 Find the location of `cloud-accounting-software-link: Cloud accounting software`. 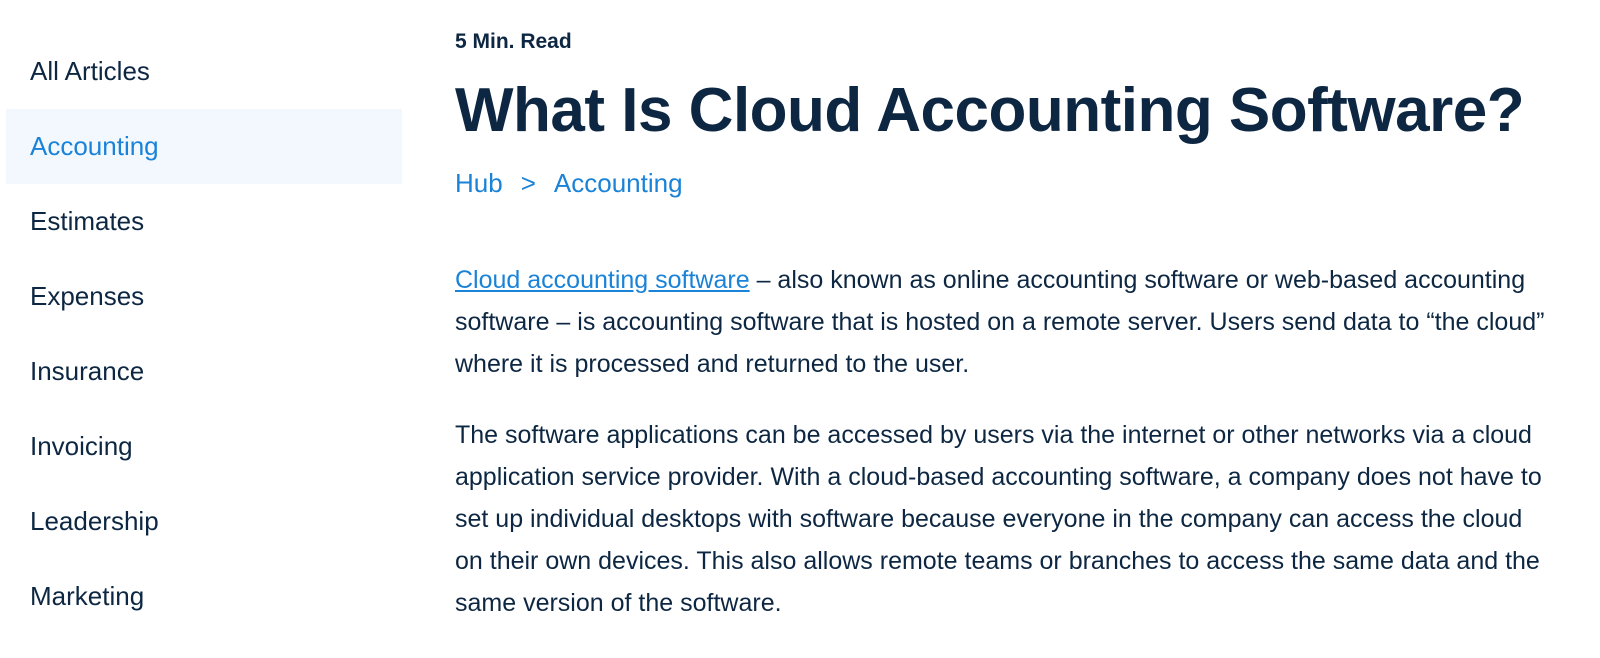

cloud-accounting-software-link: Cloud accounting software is located at coordinates (602, 280).